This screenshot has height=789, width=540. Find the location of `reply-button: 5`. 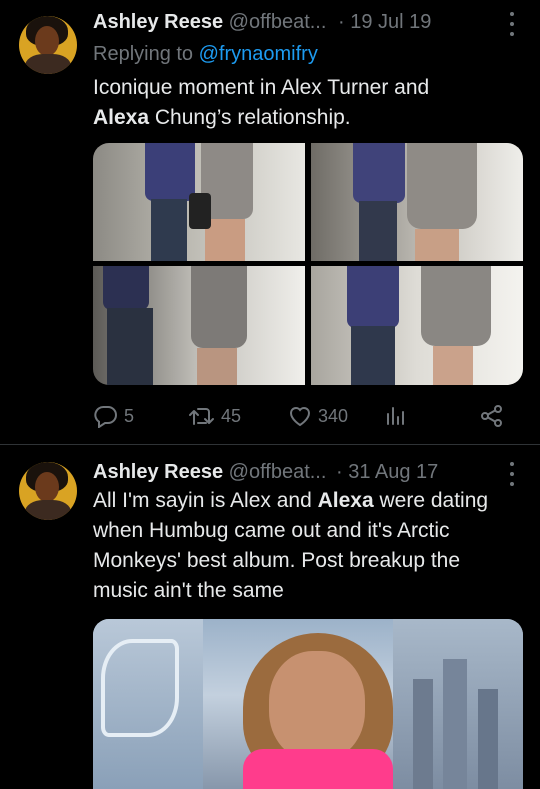

reply-button: 5 is located at coordinates (113, 416).